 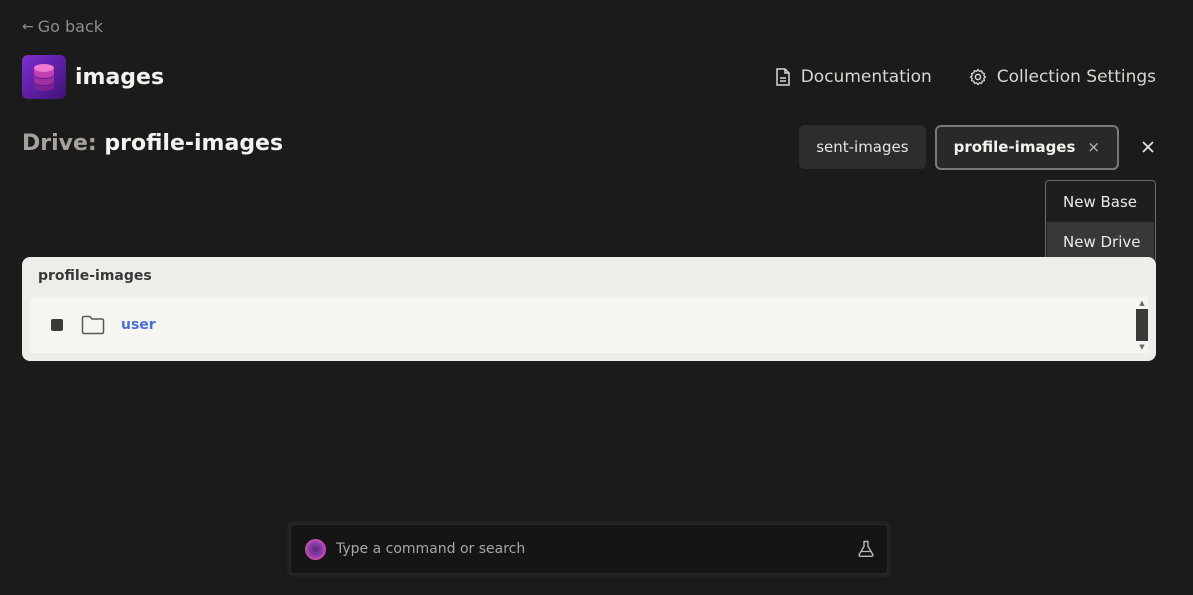 What do you see at coordinates (93, 325) in the screenshot?
I see `folder-icon` at bounding box center [93, 325].